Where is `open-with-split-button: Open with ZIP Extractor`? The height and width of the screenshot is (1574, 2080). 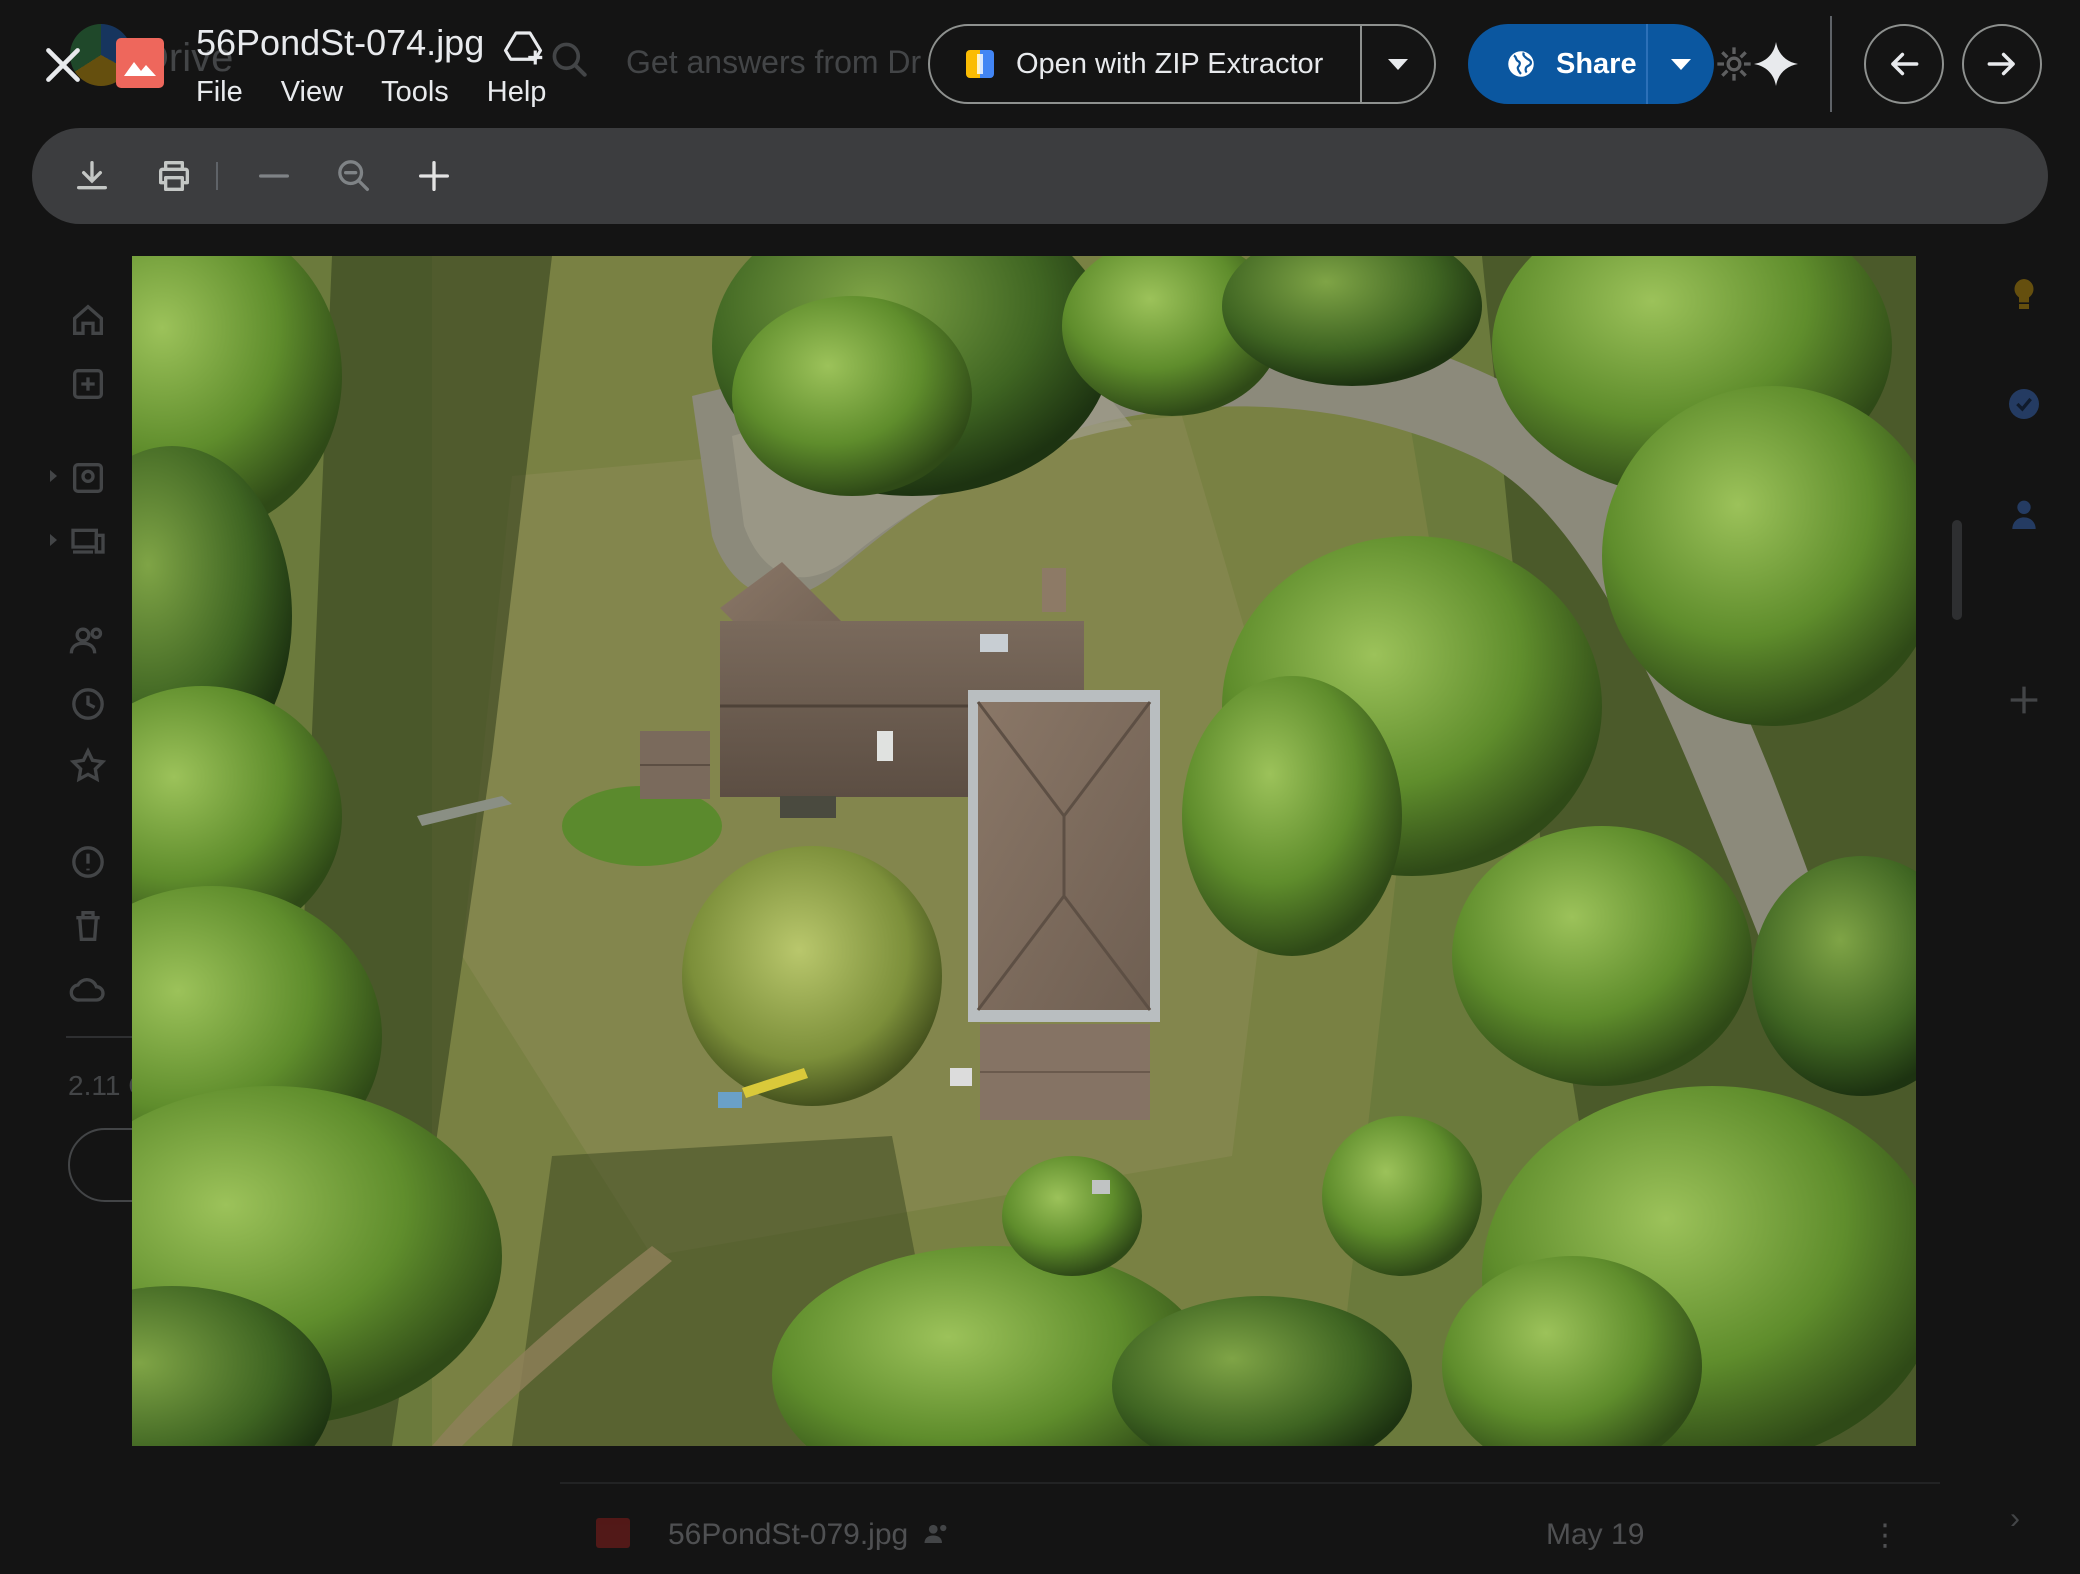 open-with-split-button: Open with ZIP Extractor is located at coordinates (1182, 64).